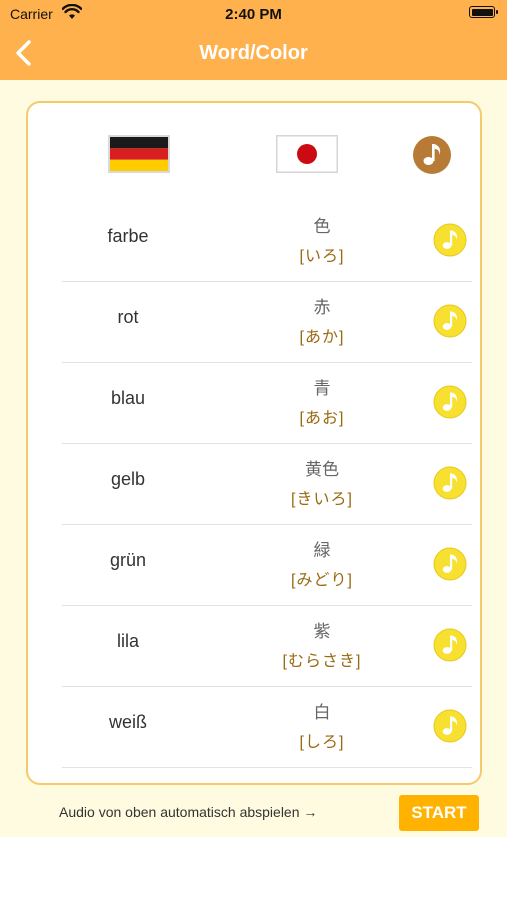 Image resolution: width=507 pixels, height=900 pixels. I want to click on japanese-kanji: 青, so click(322, 388).